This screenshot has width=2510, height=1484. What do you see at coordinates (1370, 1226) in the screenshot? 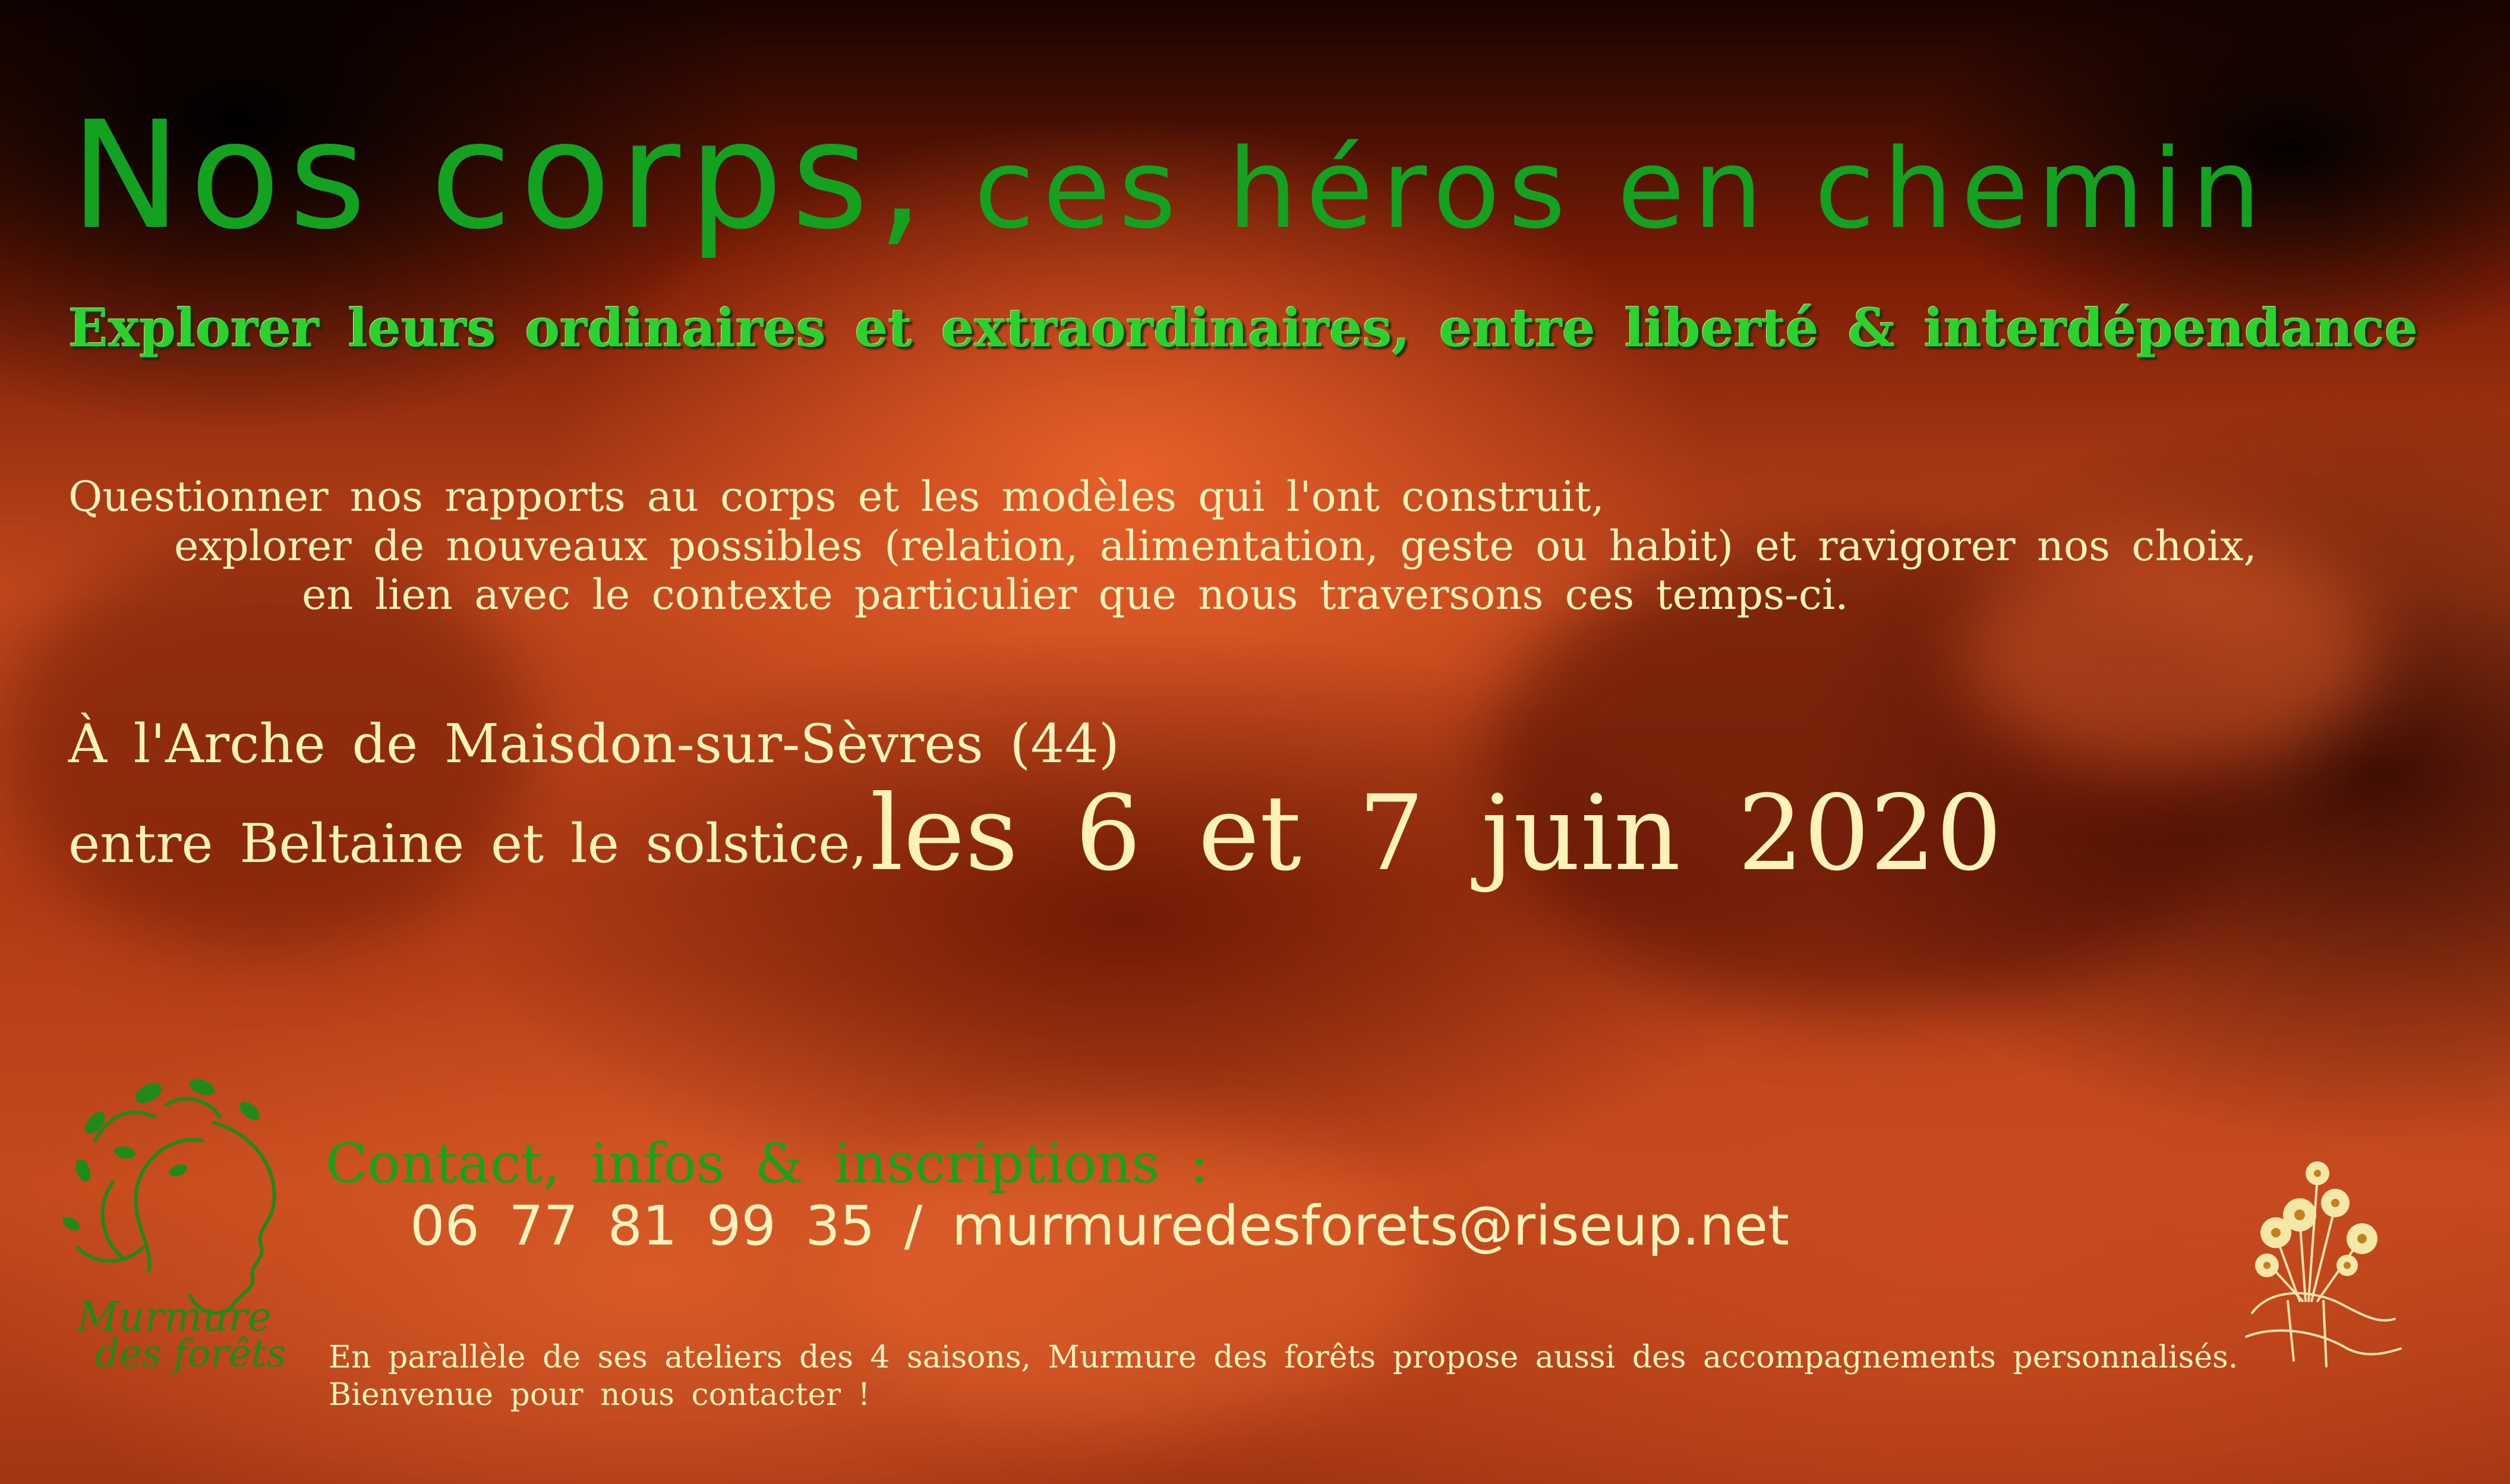
I see `contact-email-link: murmuredesforets@riseup.net` at bounding box center [1370, 1226].